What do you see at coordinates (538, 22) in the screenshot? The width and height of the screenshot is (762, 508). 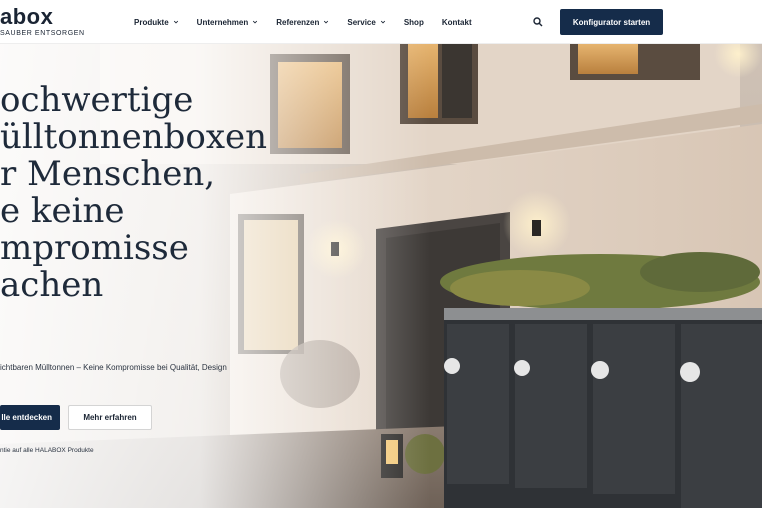 I see `search-icon` at bounding box center [538, 22].